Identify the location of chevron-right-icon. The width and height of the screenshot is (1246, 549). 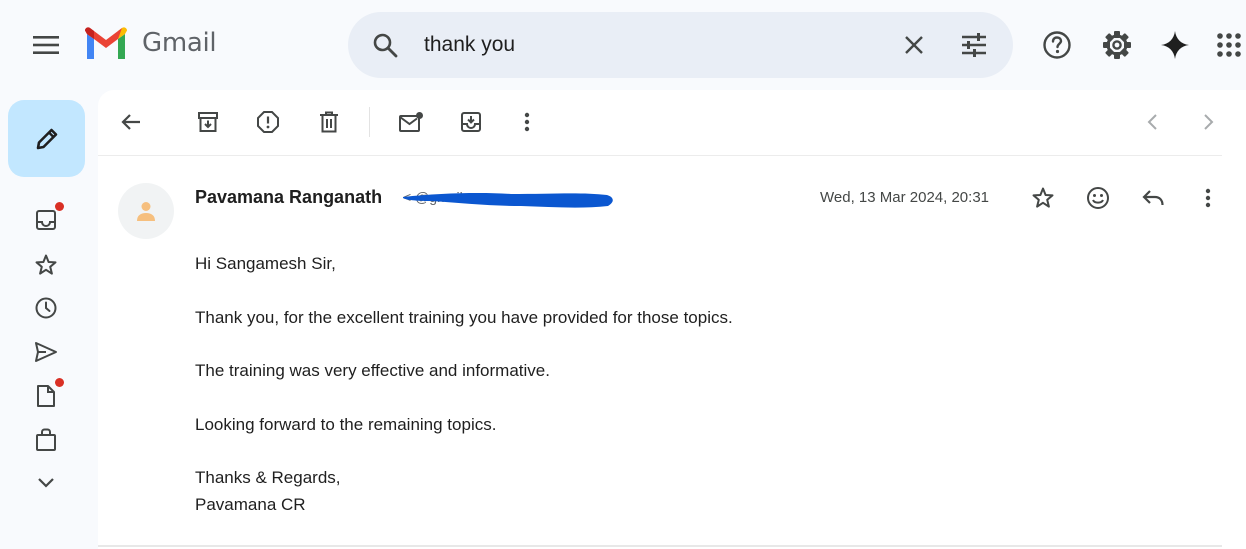
(1208, 122).